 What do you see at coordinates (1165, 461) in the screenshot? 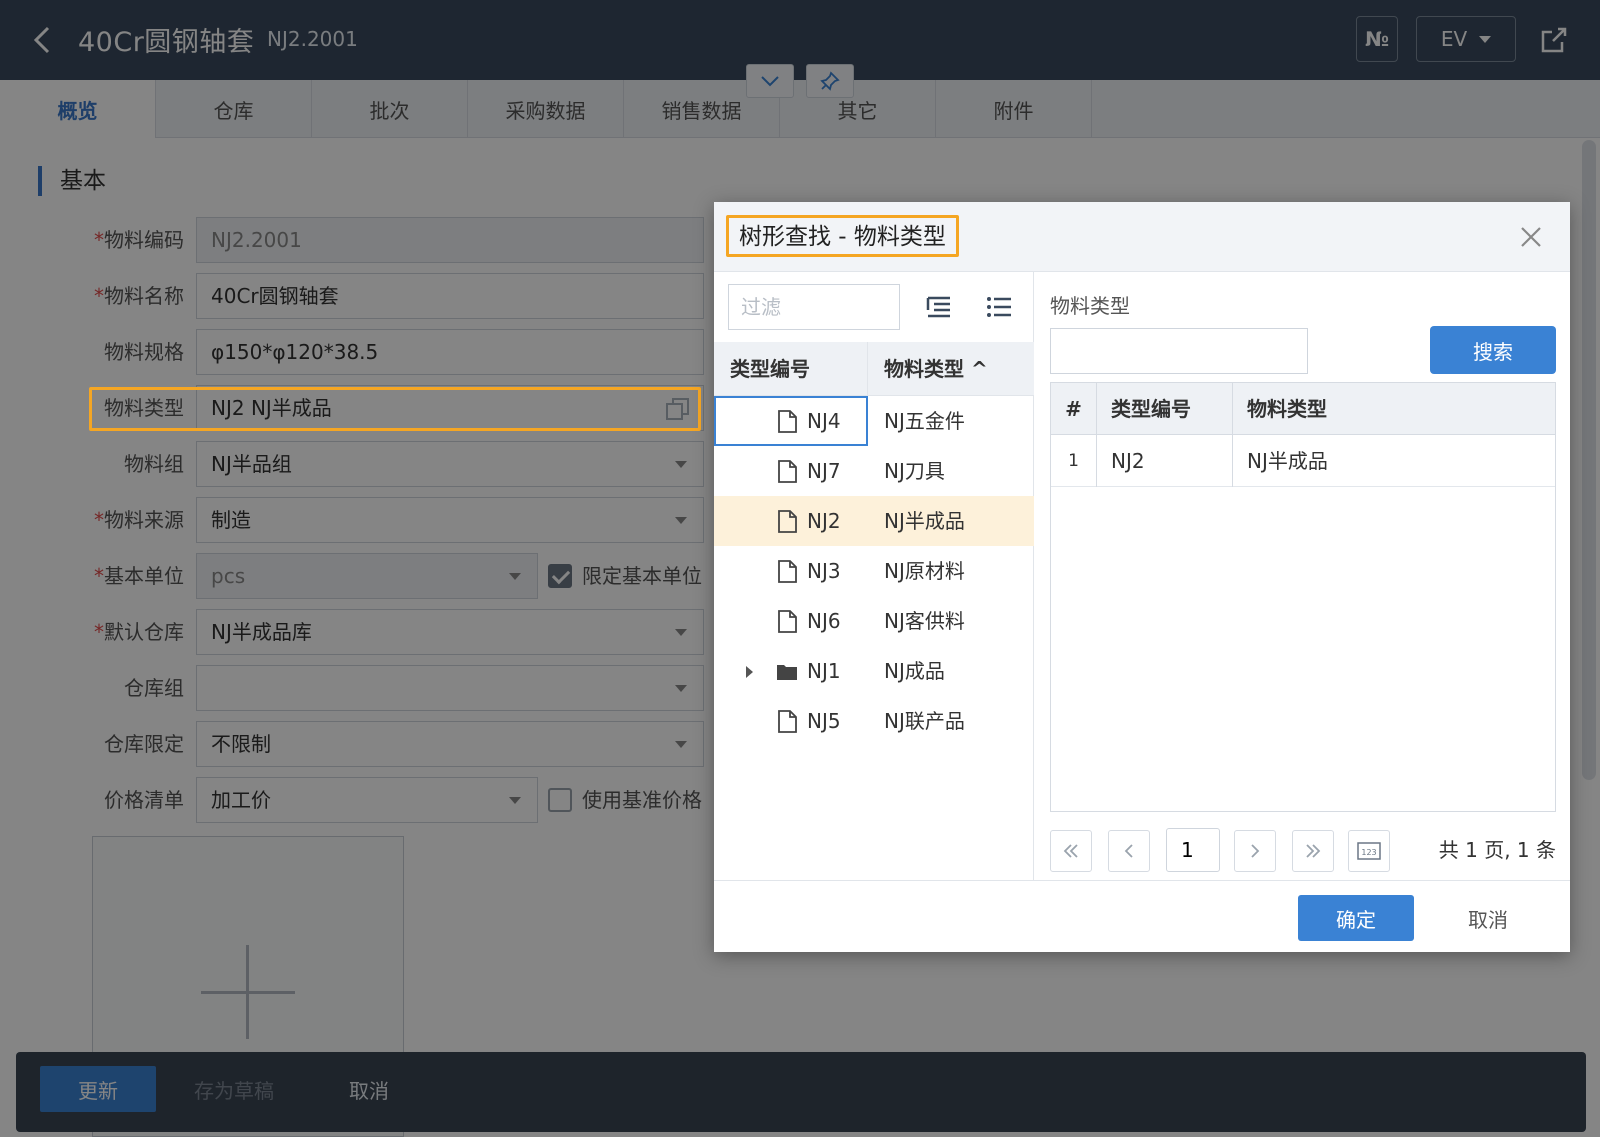
I see `row-code: NJ2` at bounding box center [1165, 461].